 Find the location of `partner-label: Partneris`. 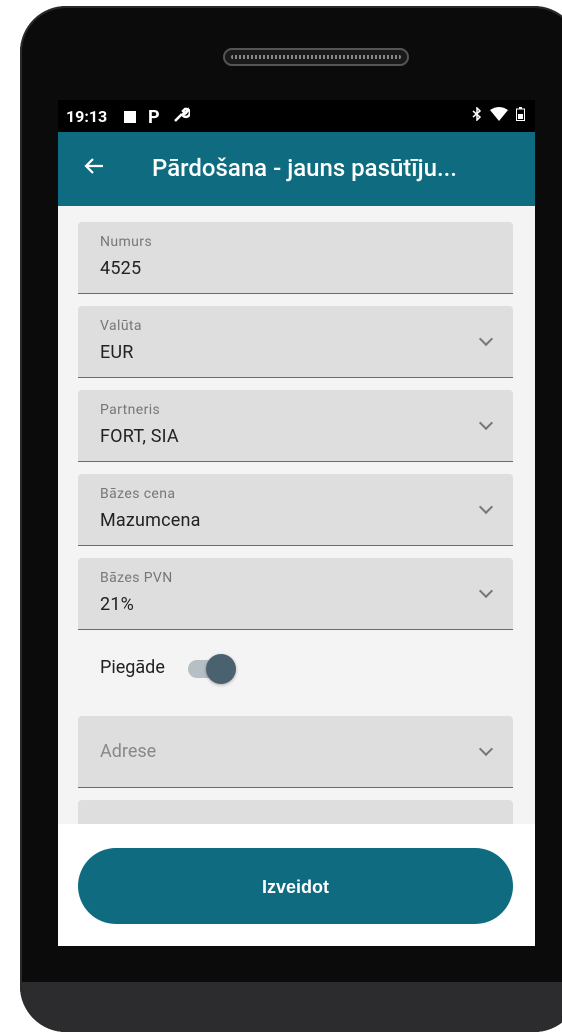

partner-label: Partneris is located at coordinates (130, 410).